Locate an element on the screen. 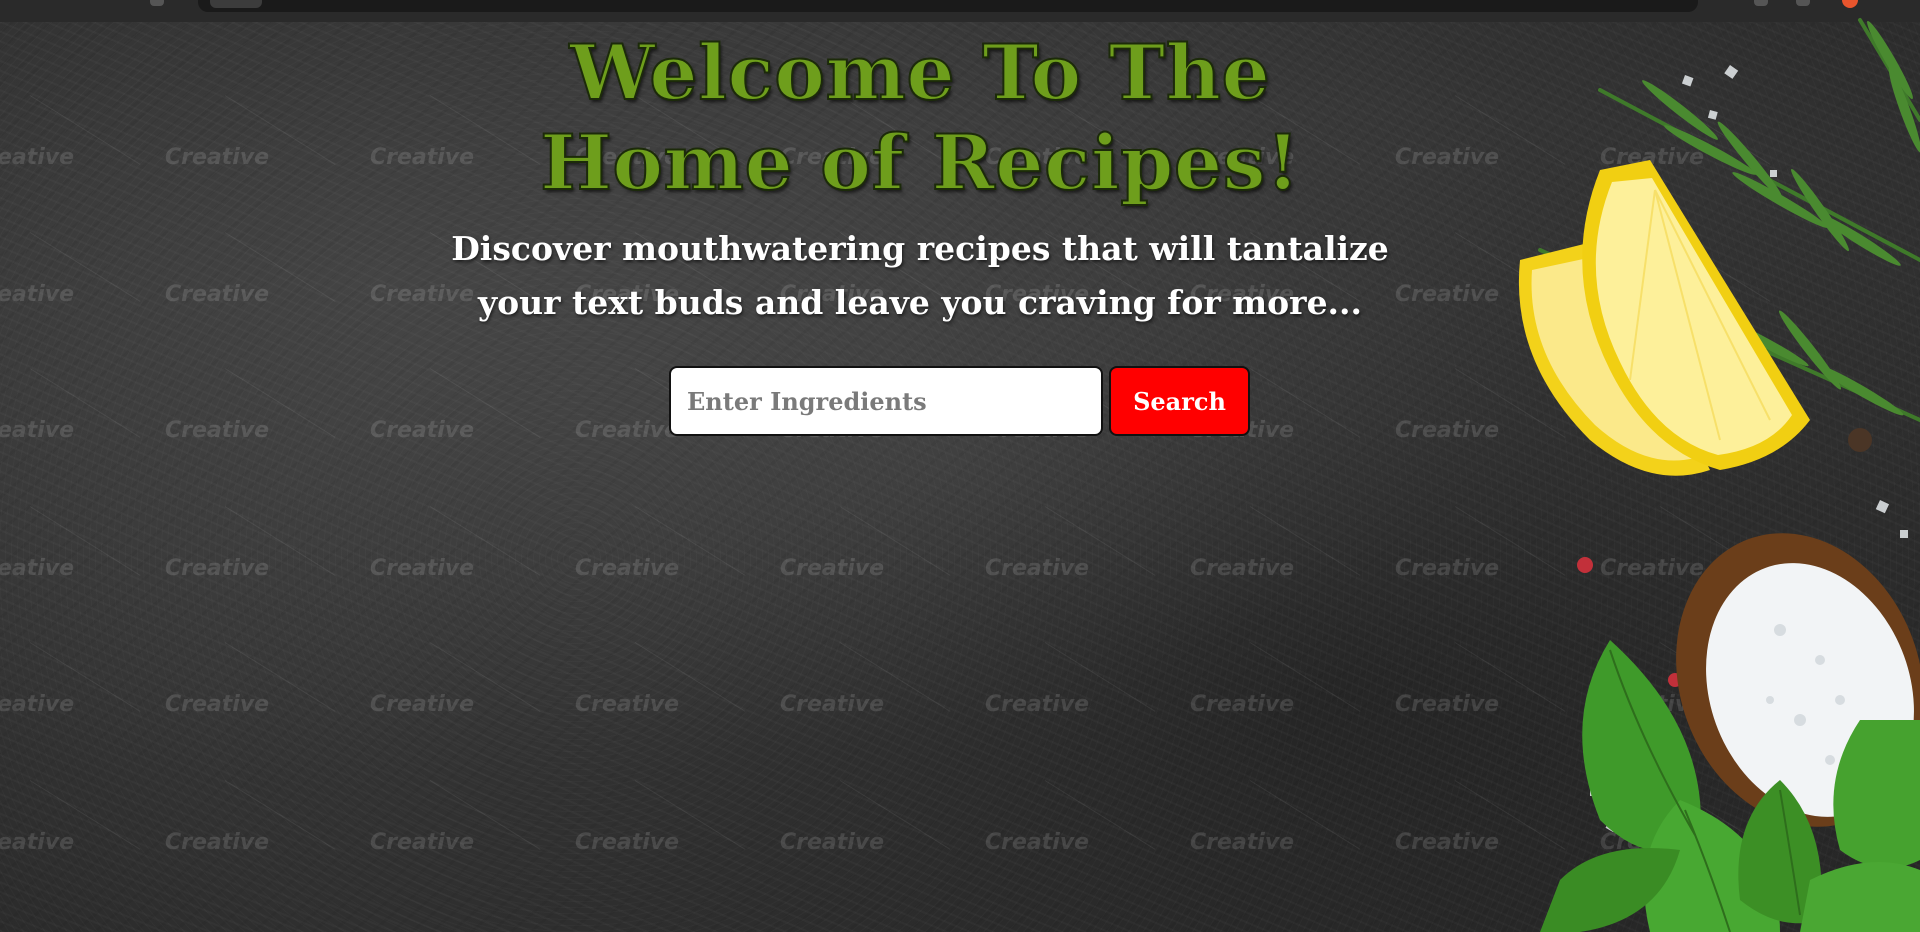 The width and height of the screenshot is (1920, 932). extensions-icon is located at coordinates (157, 3).